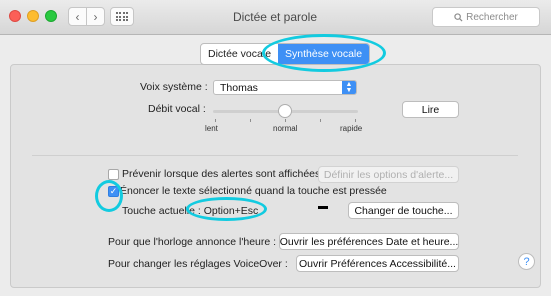 Image resolution: width=551 pixels, height=296 pixels. I want to click on search-icon, so click(458, 17).